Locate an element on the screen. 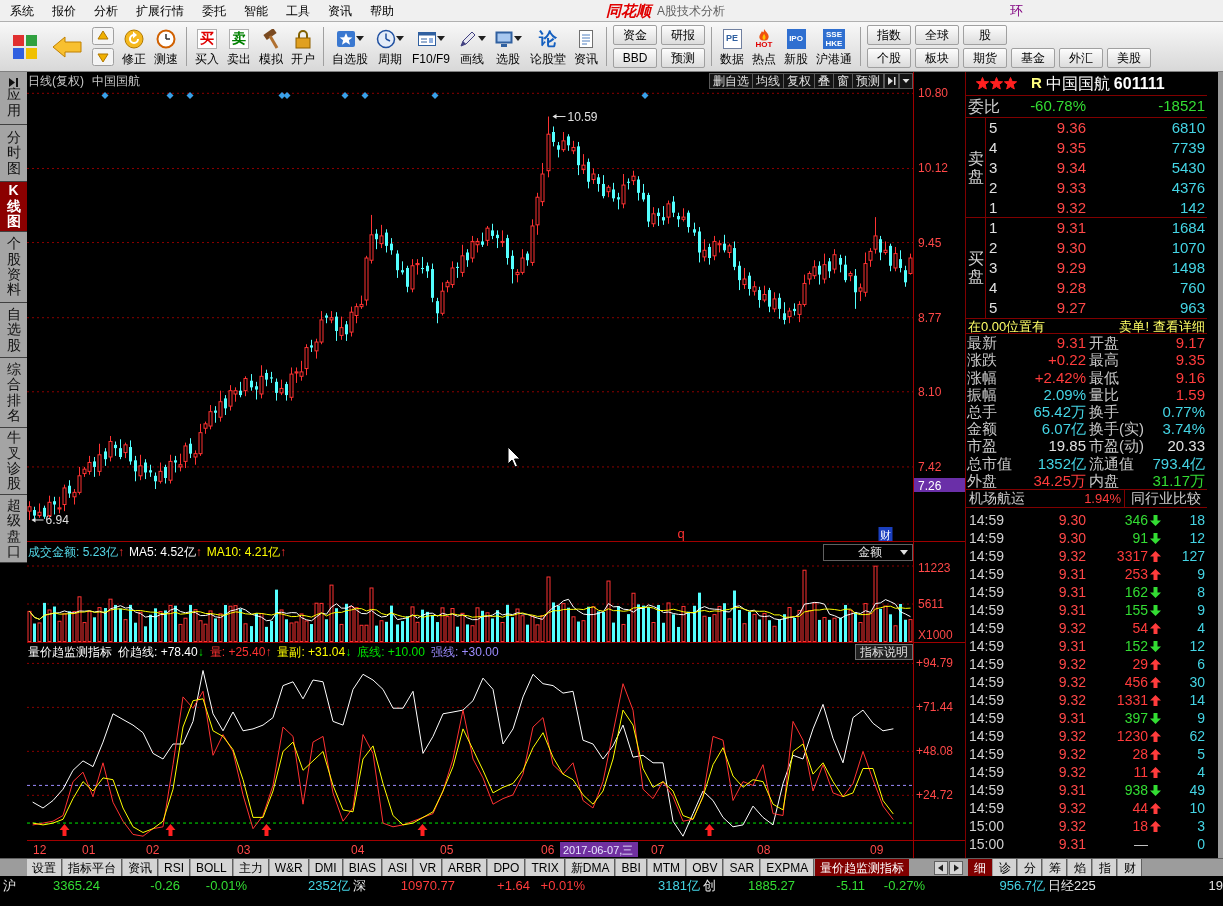 The width and height of the screenshot is (1223, 906). toolbar-button: 个股 is located at coordinates (889, 58).